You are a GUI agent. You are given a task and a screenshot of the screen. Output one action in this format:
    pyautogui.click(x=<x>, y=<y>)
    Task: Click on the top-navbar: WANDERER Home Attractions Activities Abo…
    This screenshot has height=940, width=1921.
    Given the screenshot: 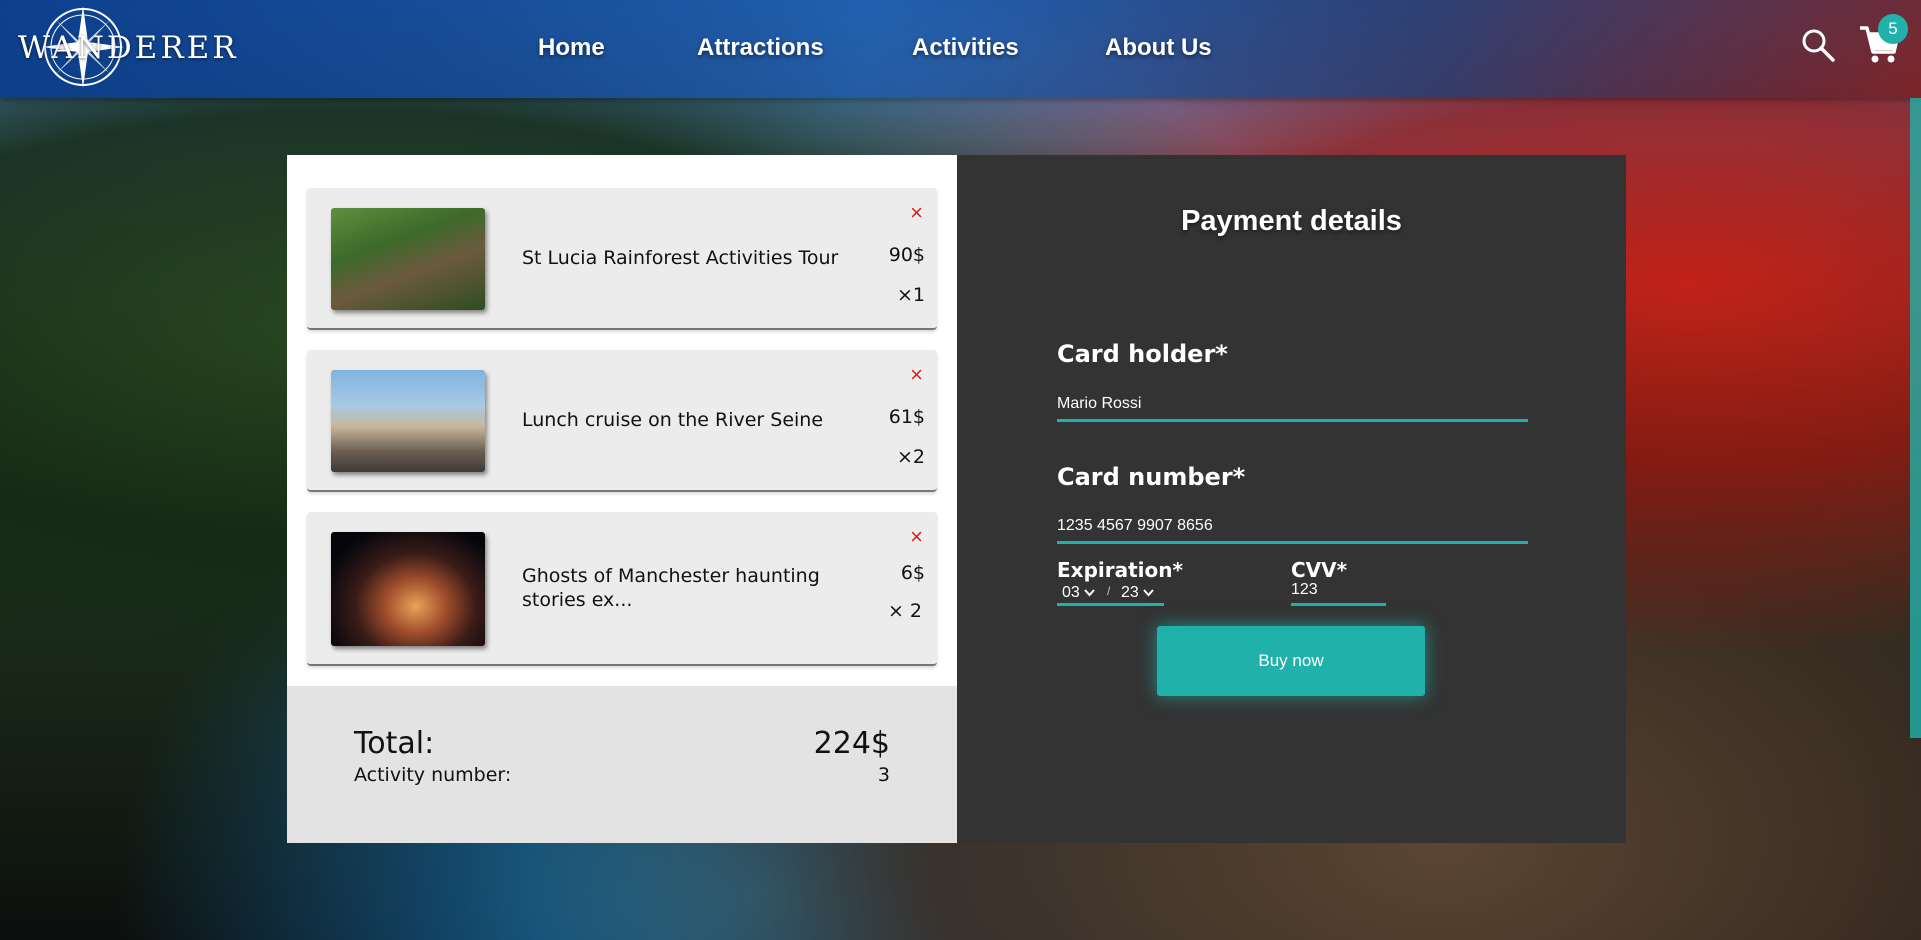 What is the action you would take?
    pyautogui.click(x=960, y=49)
    